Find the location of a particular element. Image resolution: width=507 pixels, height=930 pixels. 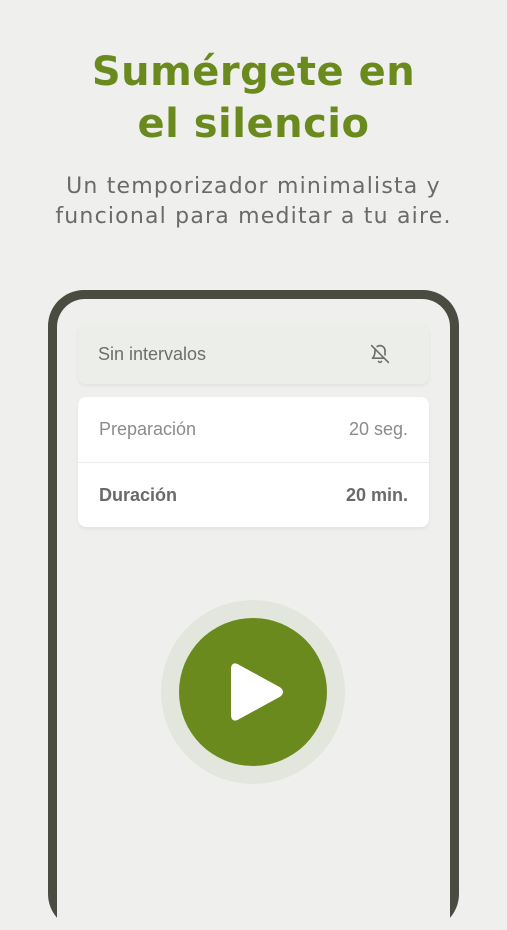

preparation-row: Preparación 20 seg. is located at coordinates (253, 429).